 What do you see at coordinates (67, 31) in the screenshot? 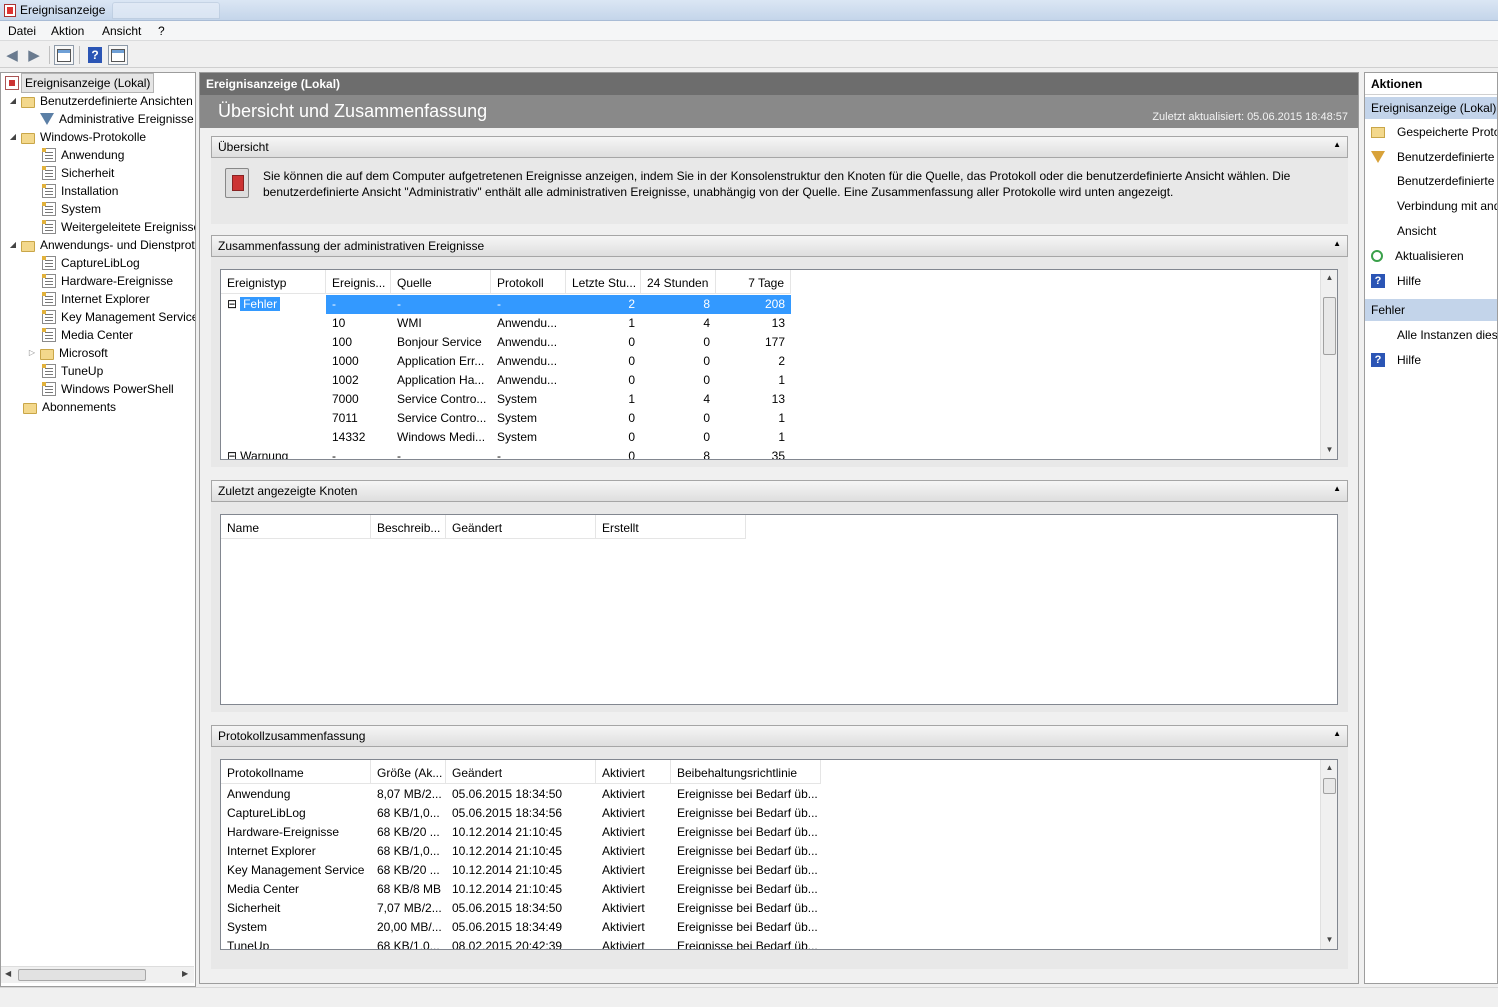
I see `menu-aktion: Aktion` at bounding box center [67, 31].